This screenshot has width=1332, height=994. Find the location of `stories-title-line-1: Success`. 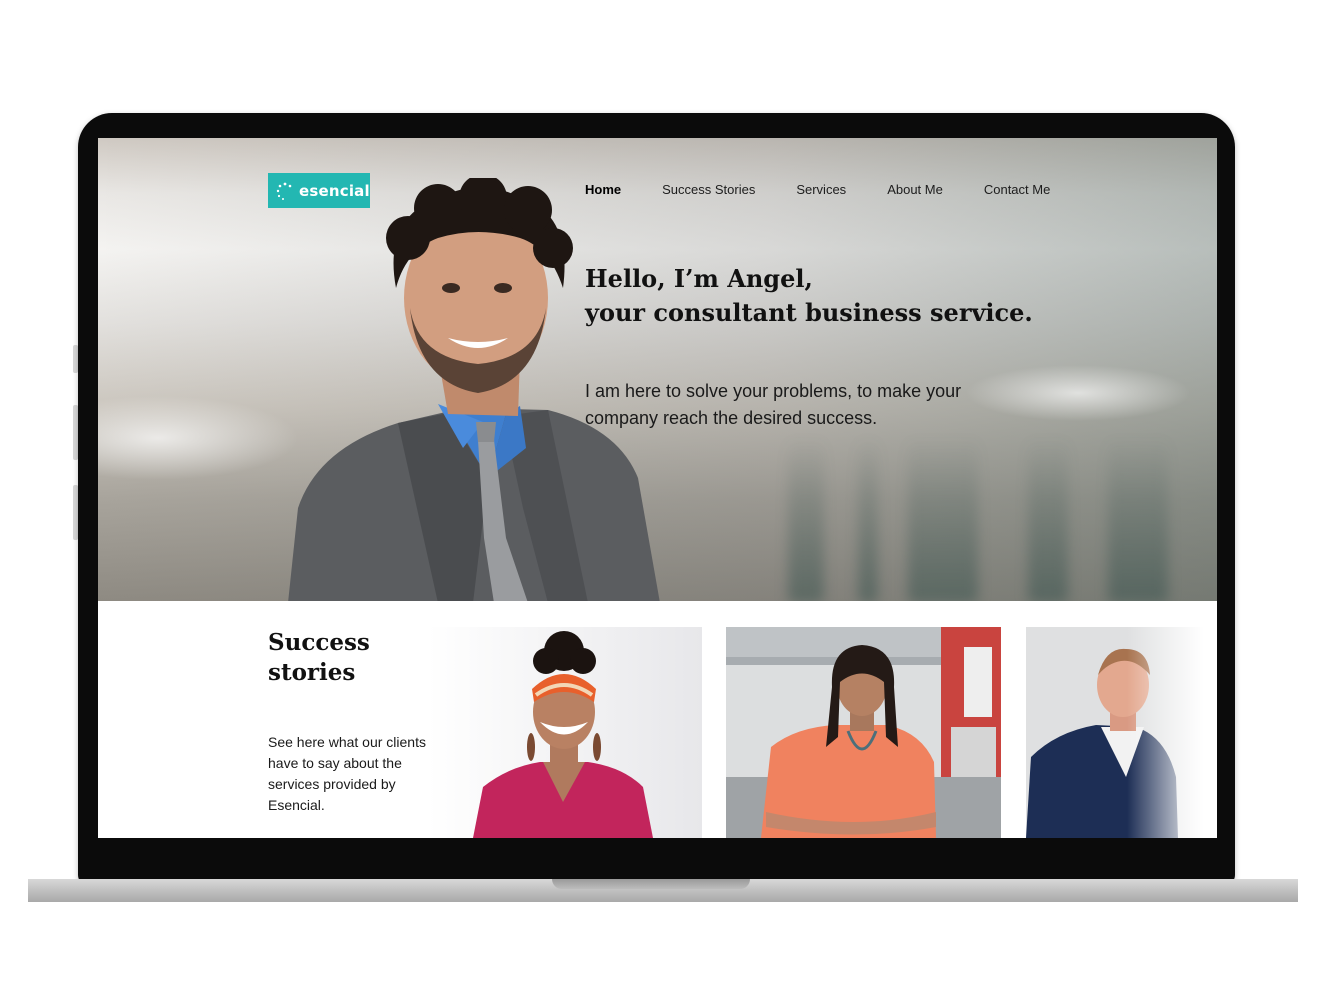

stories-title-line-1: Success is located at coordinates (319, 642).